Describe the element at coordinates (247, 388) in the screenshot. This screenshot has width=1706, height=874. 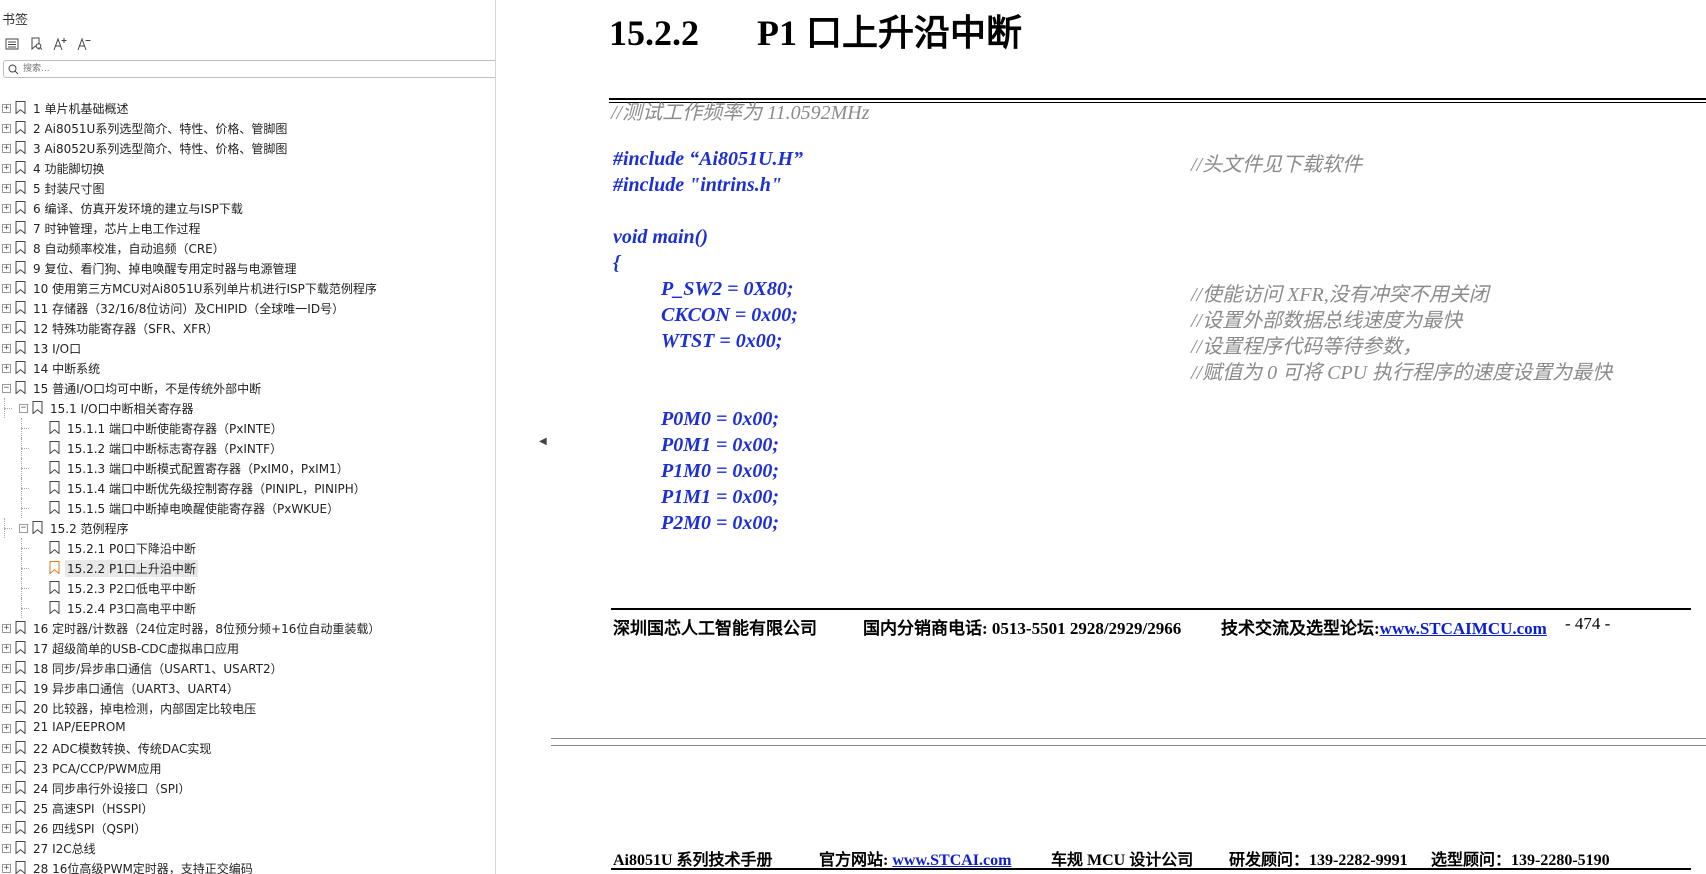
I see `bookmark-item: − 15 普通I/O口均可中断，不是传统外部中断` at that location.